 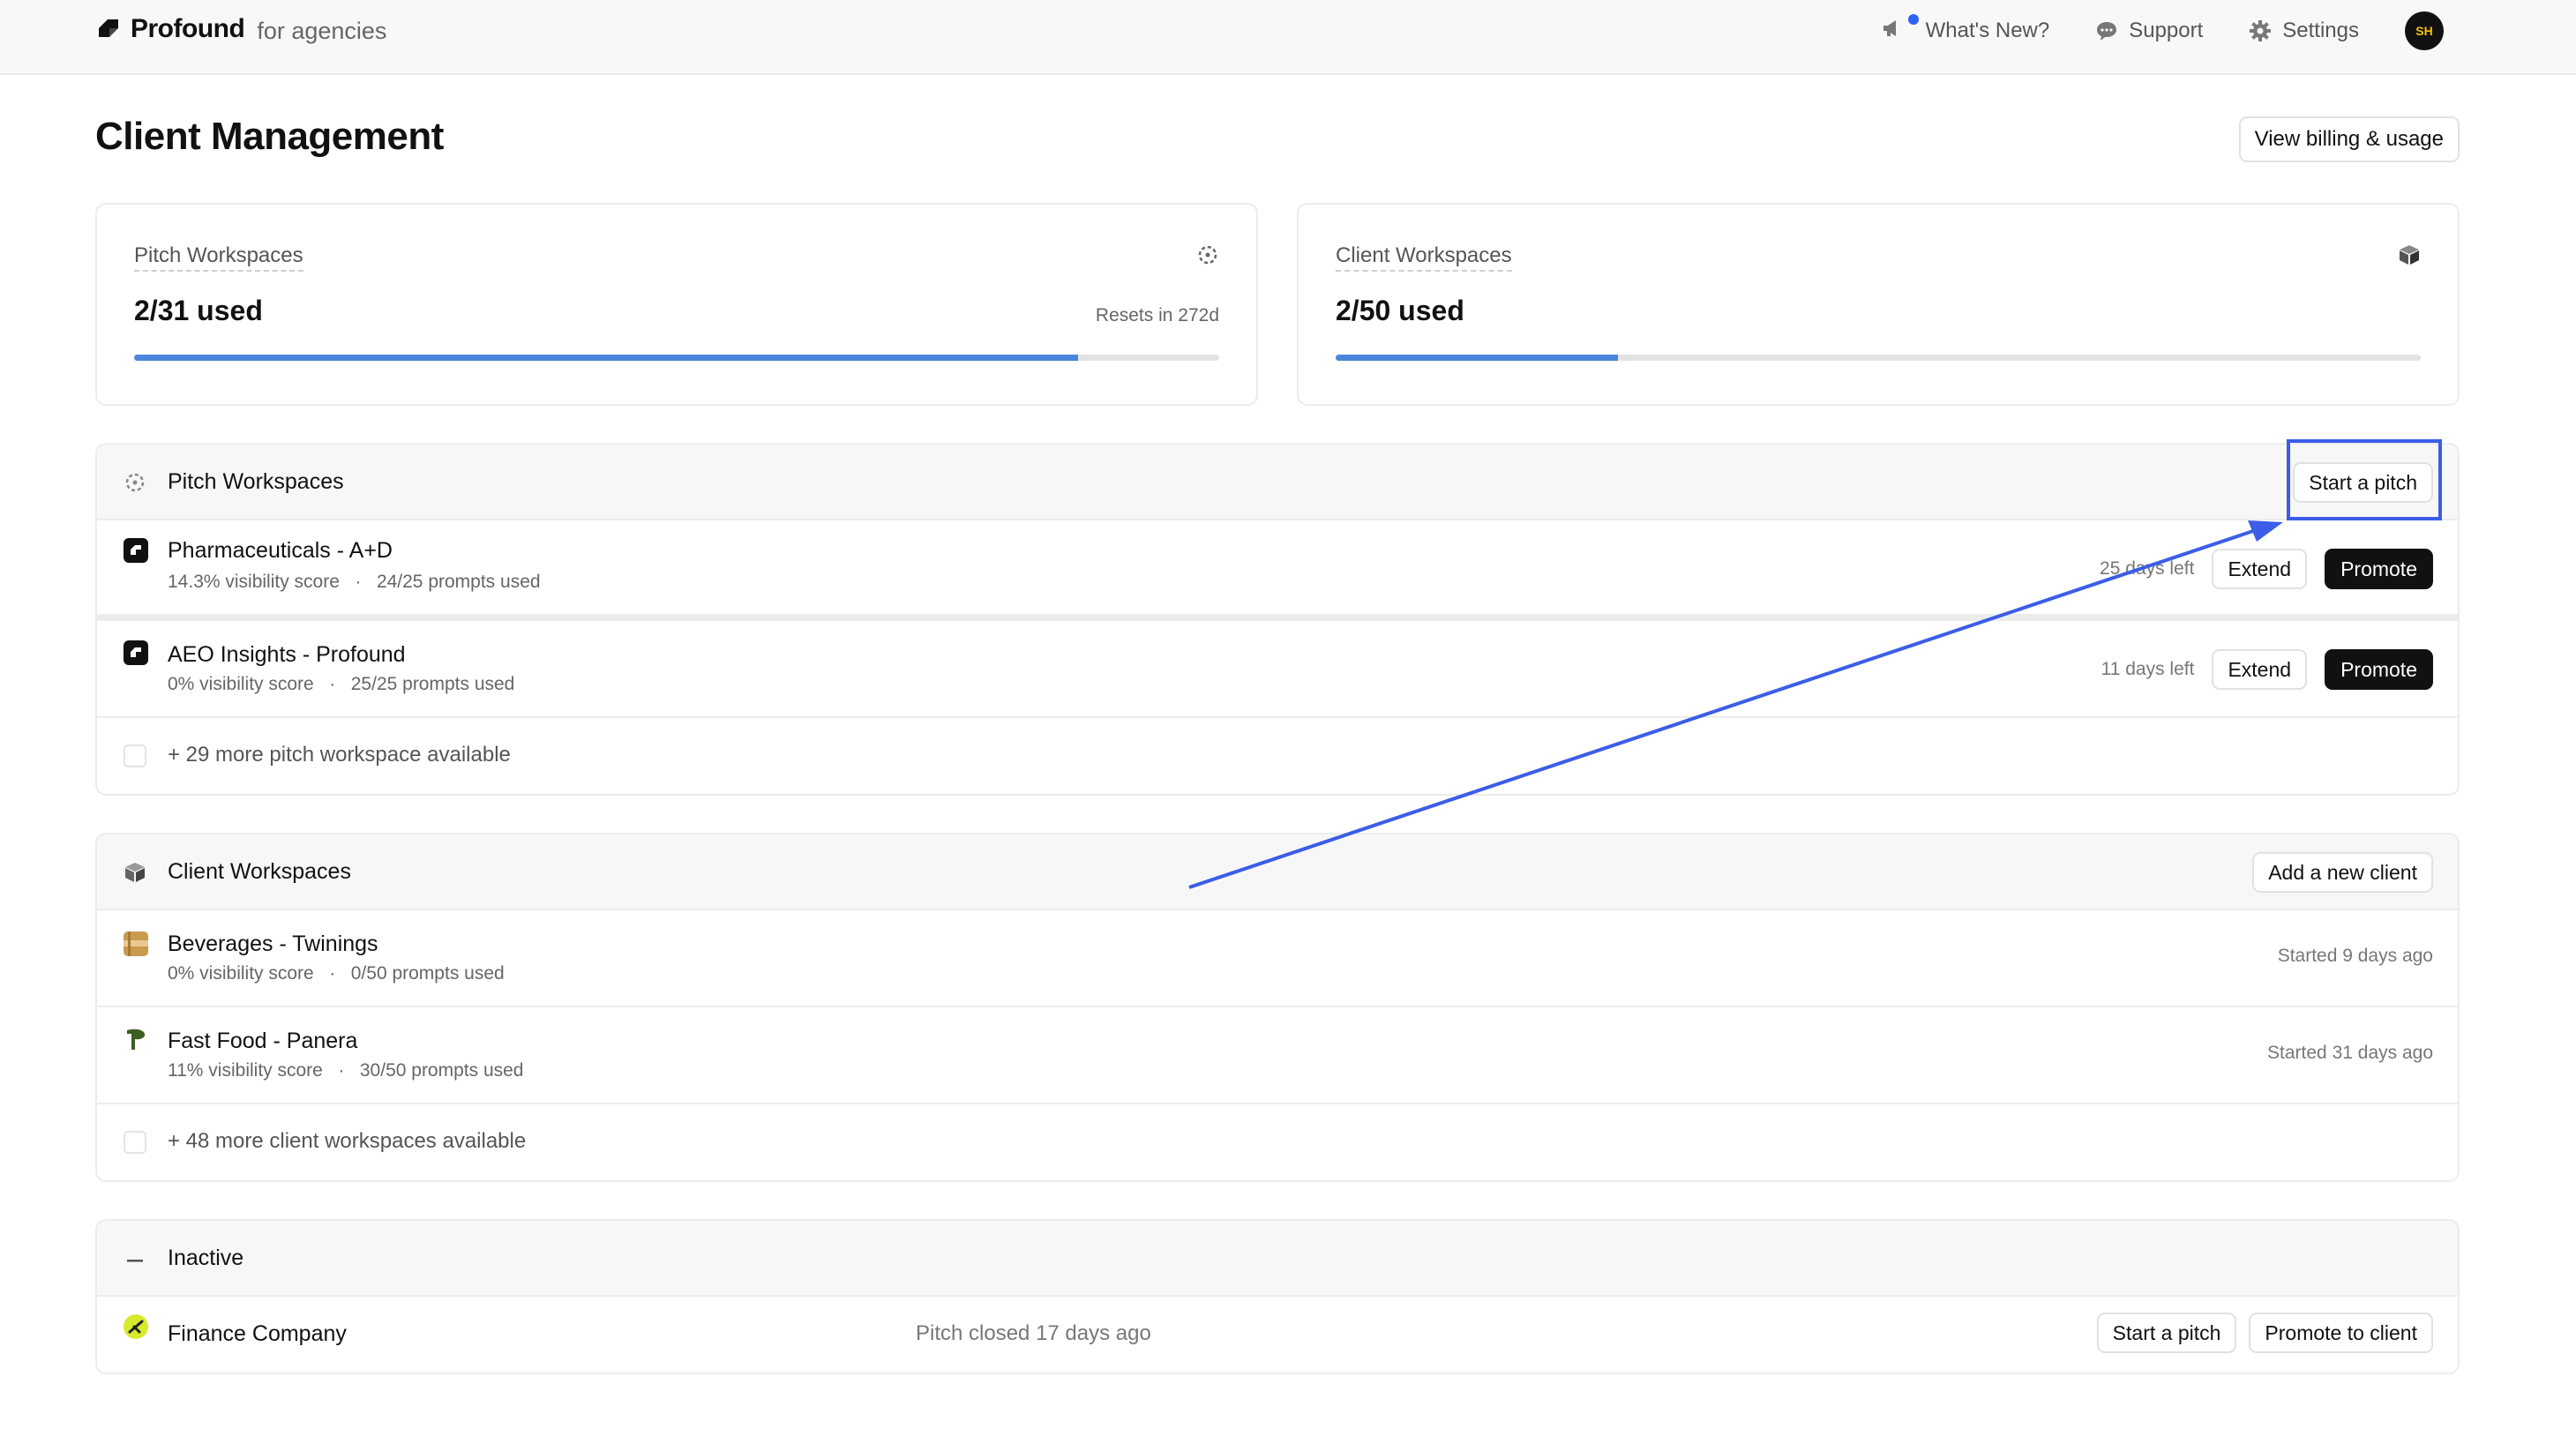 I want to click on annotation-overlay, so click(x=1736, y=704).